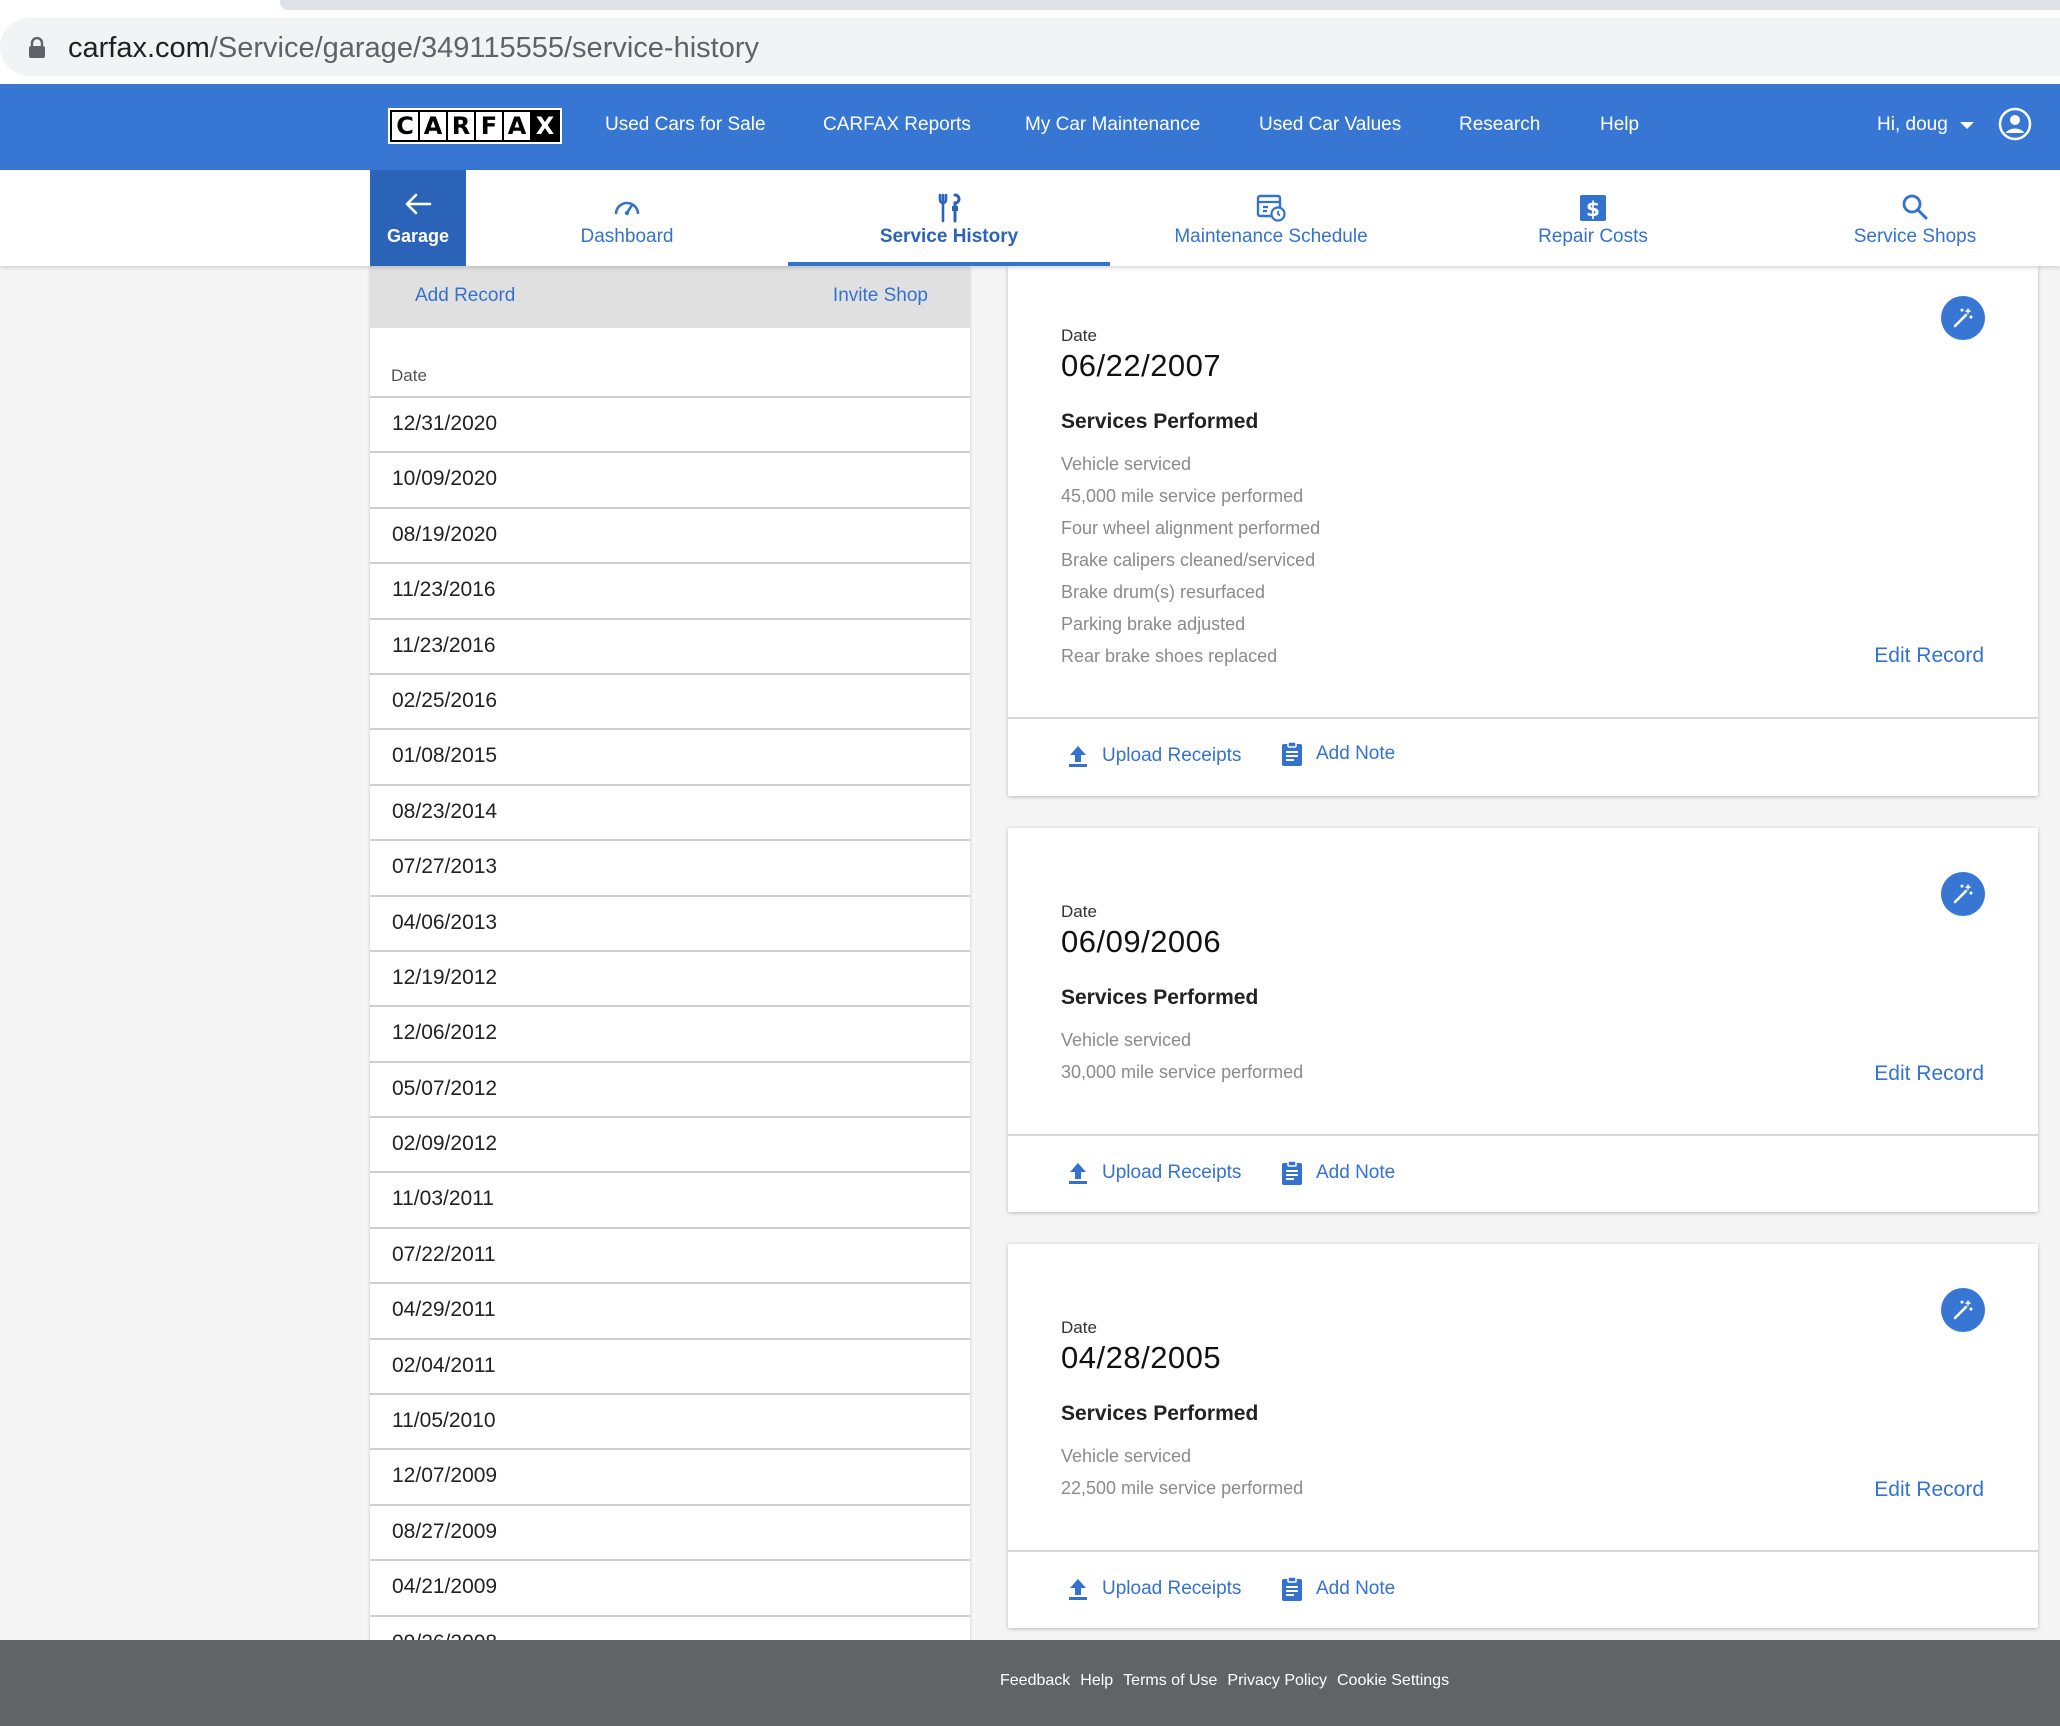 The width and height of the screenshot is (2060, 1726). What do you see at coordinates (685, 125) in the screenshot?
I see `nav-used-cars-for-sale: Used Cars for Sale` at bounding box center [685, 125].